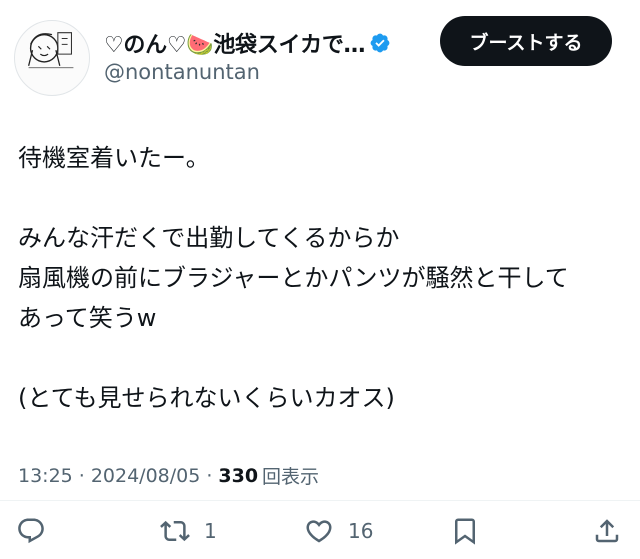  Describe the element at coordinates (146, 476) in the screenshot. I see `tweet-date: 2024/08/05` at that location.